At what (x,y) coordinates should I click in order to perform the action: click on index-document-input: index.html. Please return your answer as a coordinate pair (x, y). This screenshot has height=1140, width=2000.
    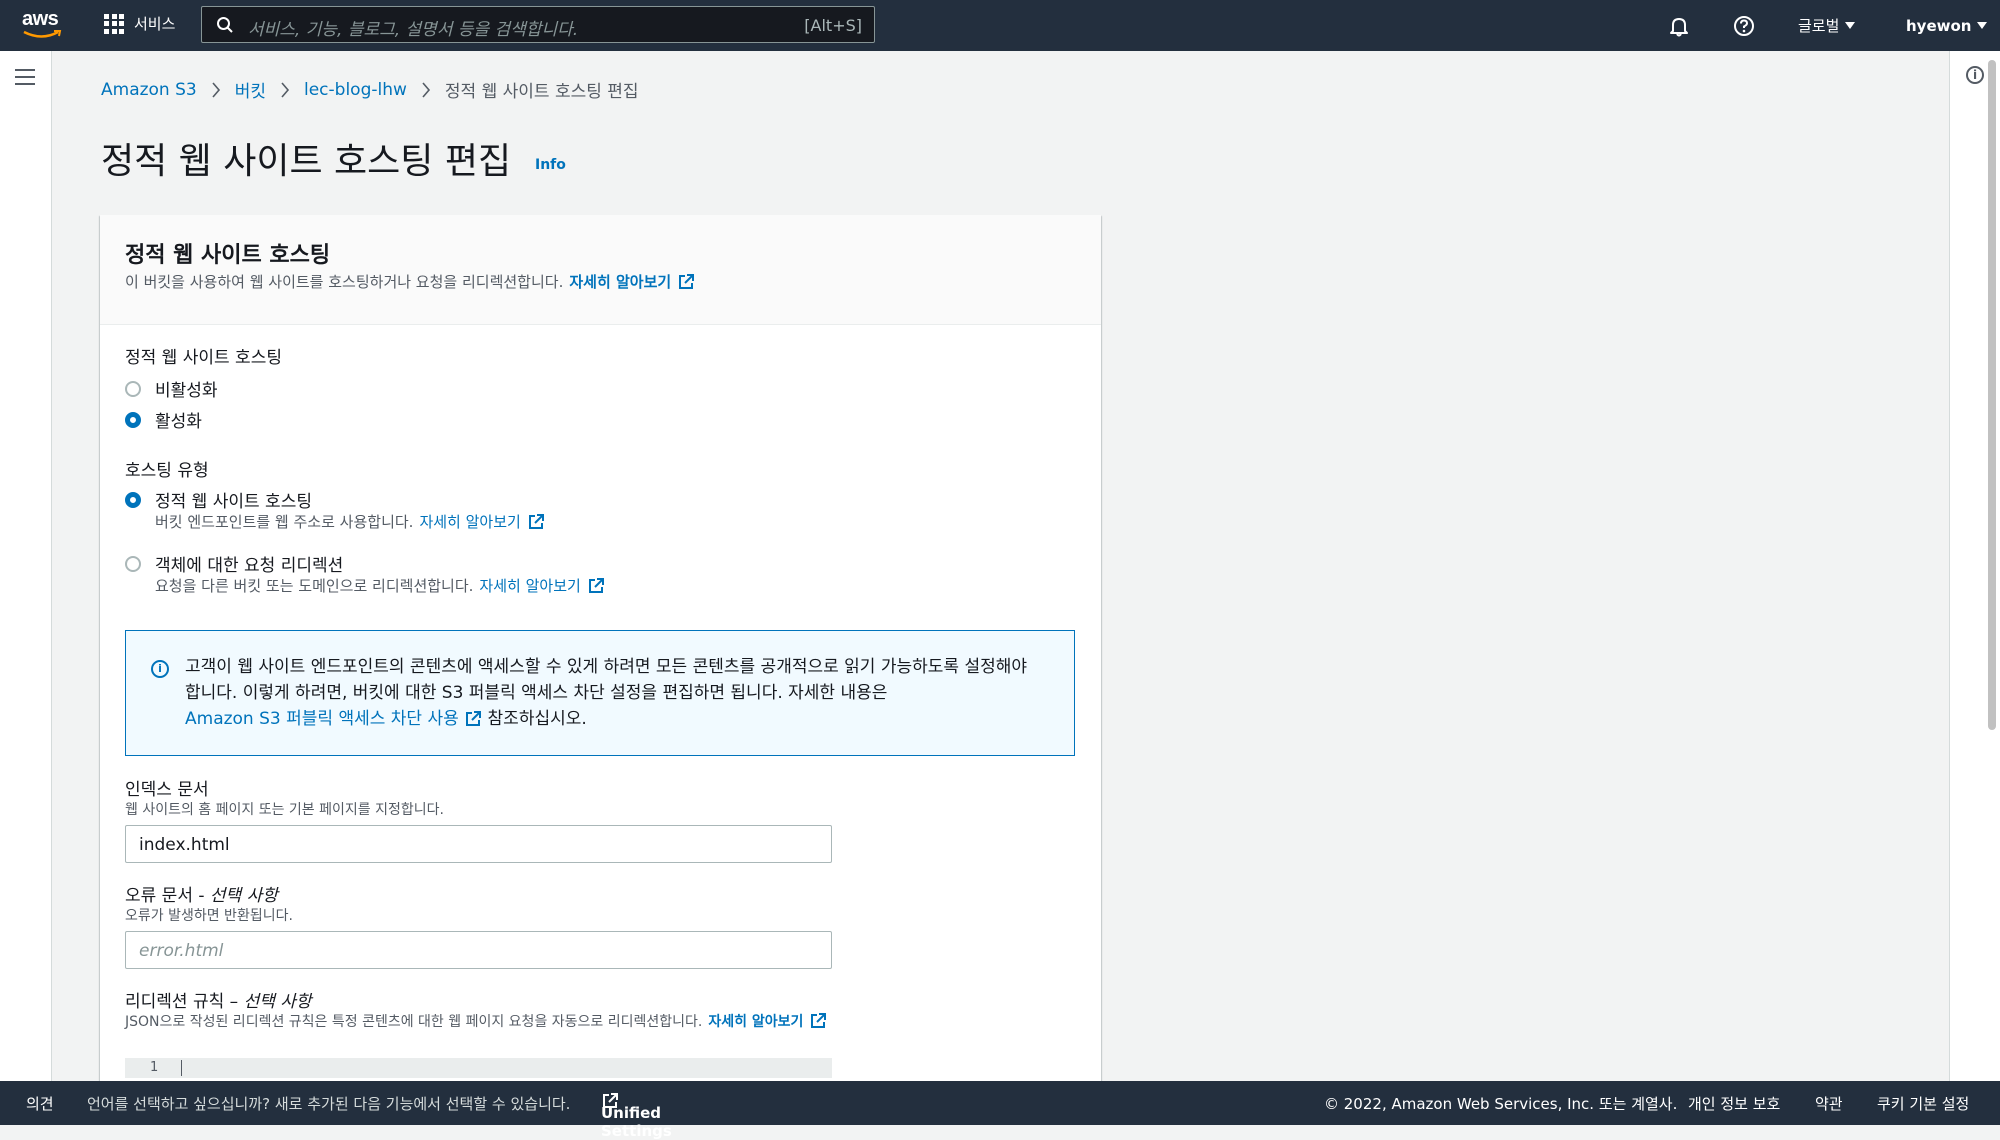
    Looking at the image, I should click on (478, 844).